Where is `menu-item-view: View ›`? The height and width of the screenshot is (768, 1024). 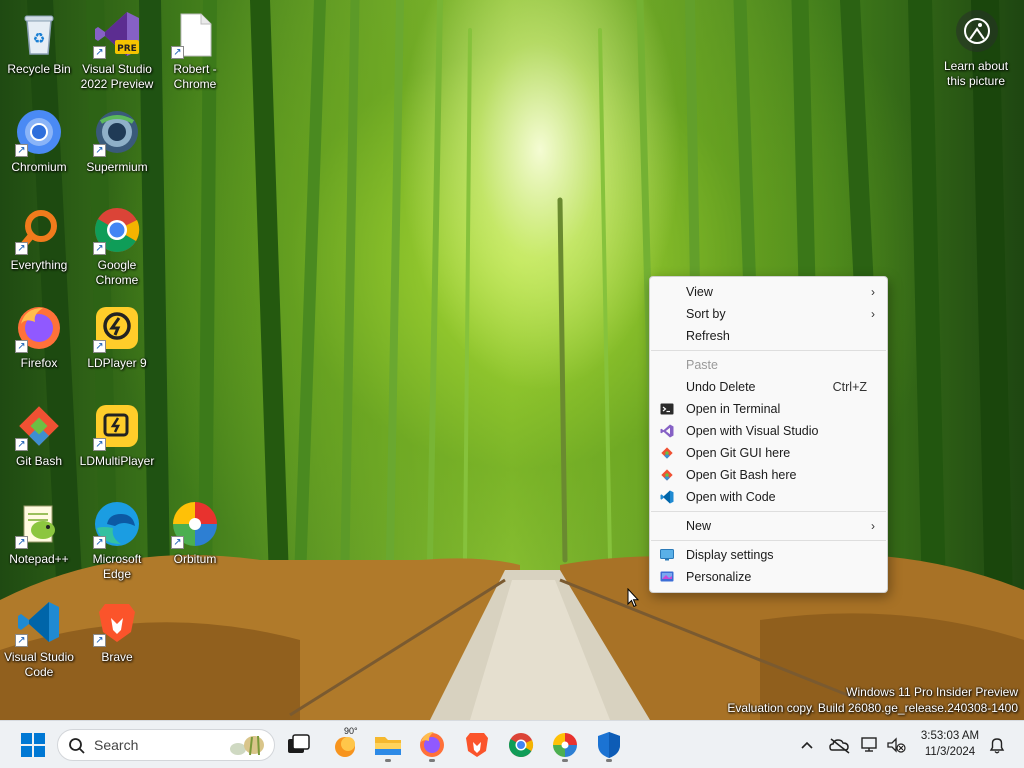 menu-item-view: View › is located at coordinates (768, 292).